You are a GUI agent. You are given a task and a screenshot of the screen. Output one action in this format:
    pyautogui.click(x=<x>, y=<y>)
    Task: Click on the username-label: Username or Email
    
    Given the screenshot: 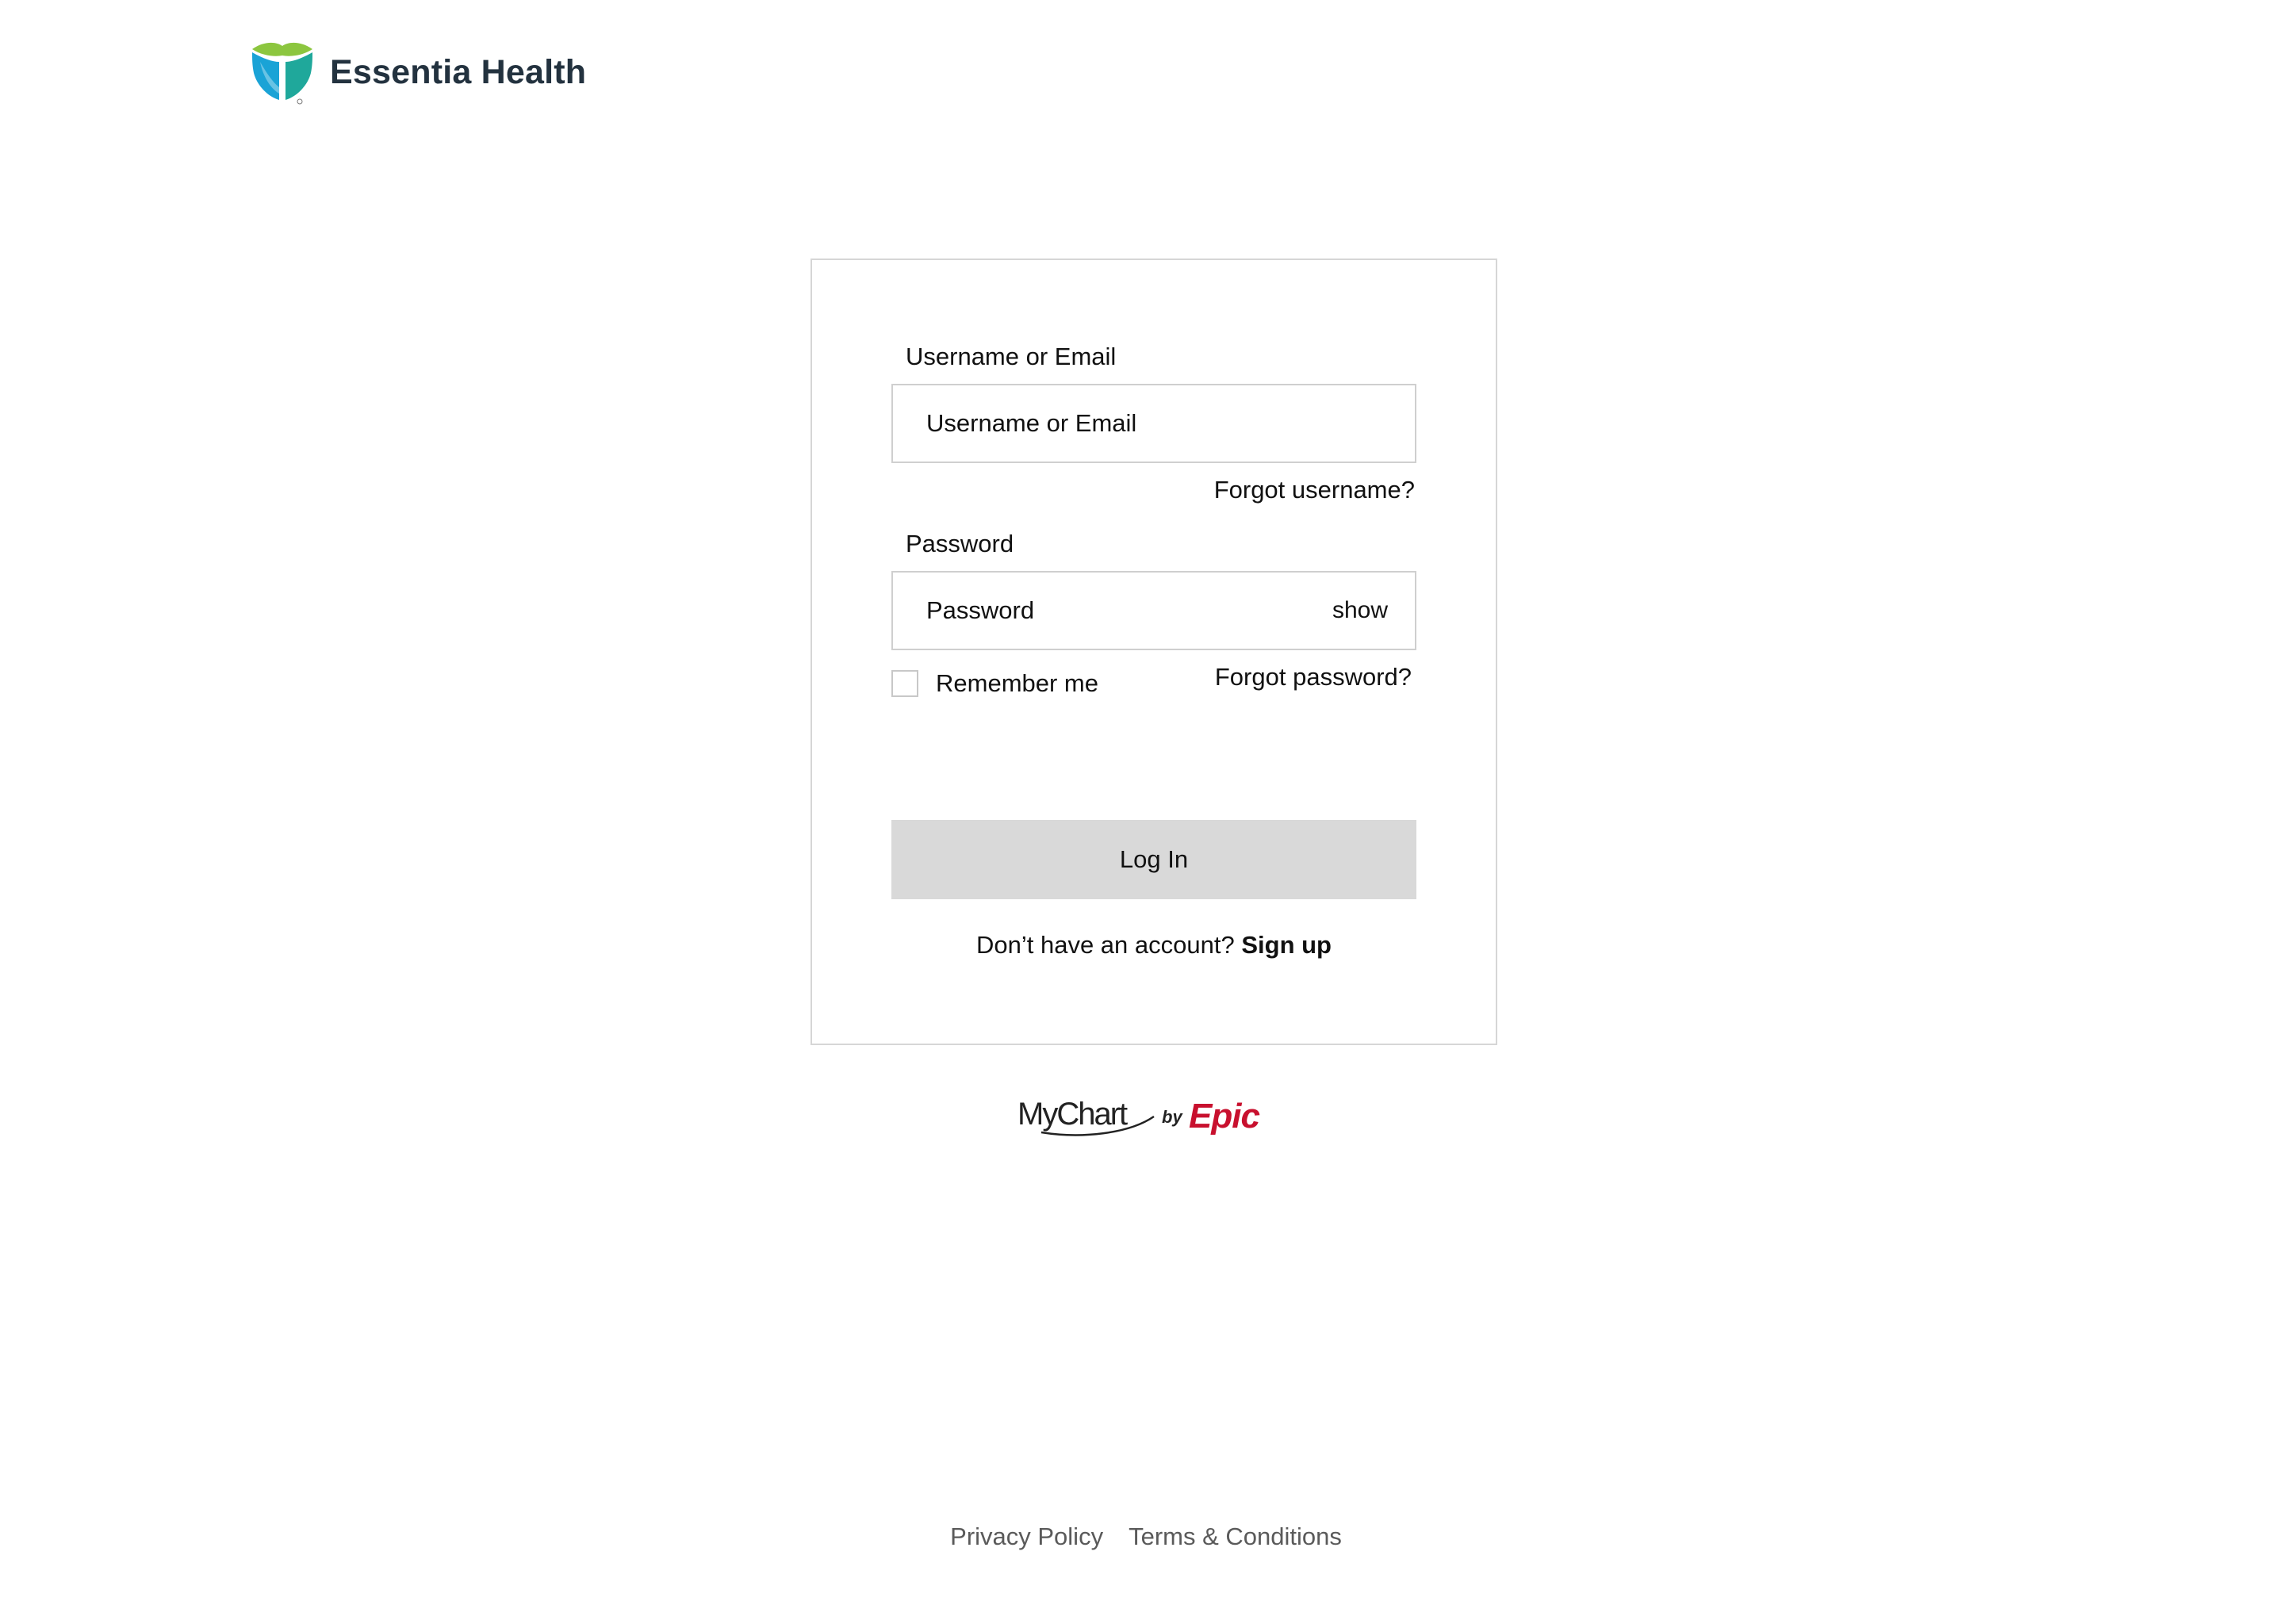 What is the action you would take?
    pyautogui.click(x=1011, y=356)
    